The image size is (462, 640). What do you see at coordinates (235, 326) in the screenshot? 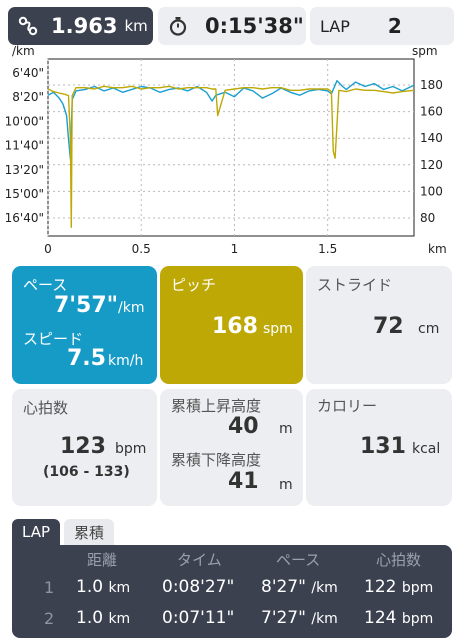
I see `pitch-value: 168` at bounding box center [235, 326].